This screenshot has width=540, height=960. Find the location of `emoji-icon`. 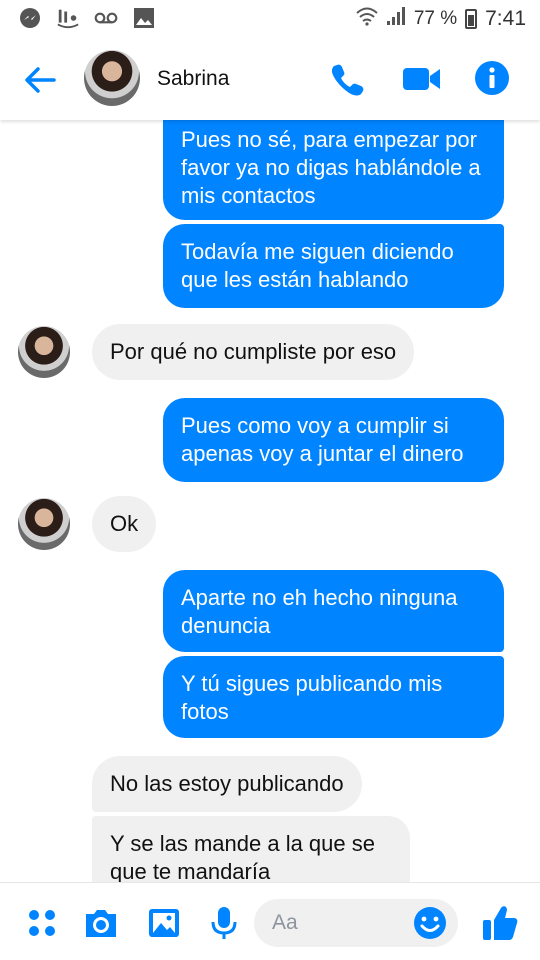

emoji-icon is located at coordinates (430, 923).